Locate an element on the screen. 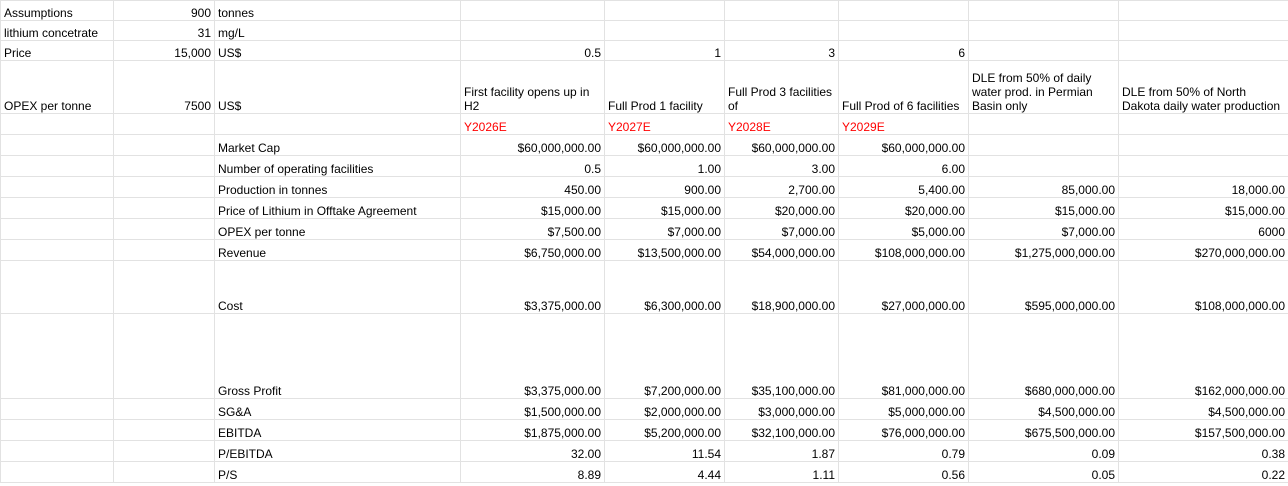  metric-value: $675,500,000.00 is located at coordinates (1043, 430).